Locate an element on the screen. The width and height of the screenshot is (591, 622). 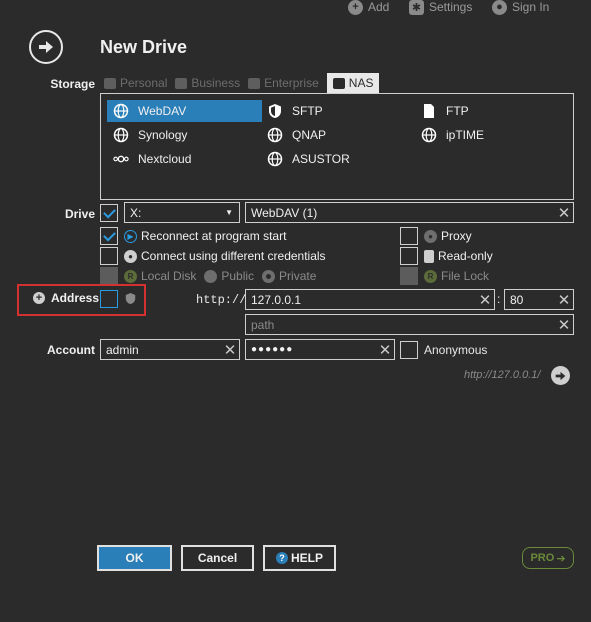
host-input: 127.0.0.1 ✕ is located at coordinates (370, 299).